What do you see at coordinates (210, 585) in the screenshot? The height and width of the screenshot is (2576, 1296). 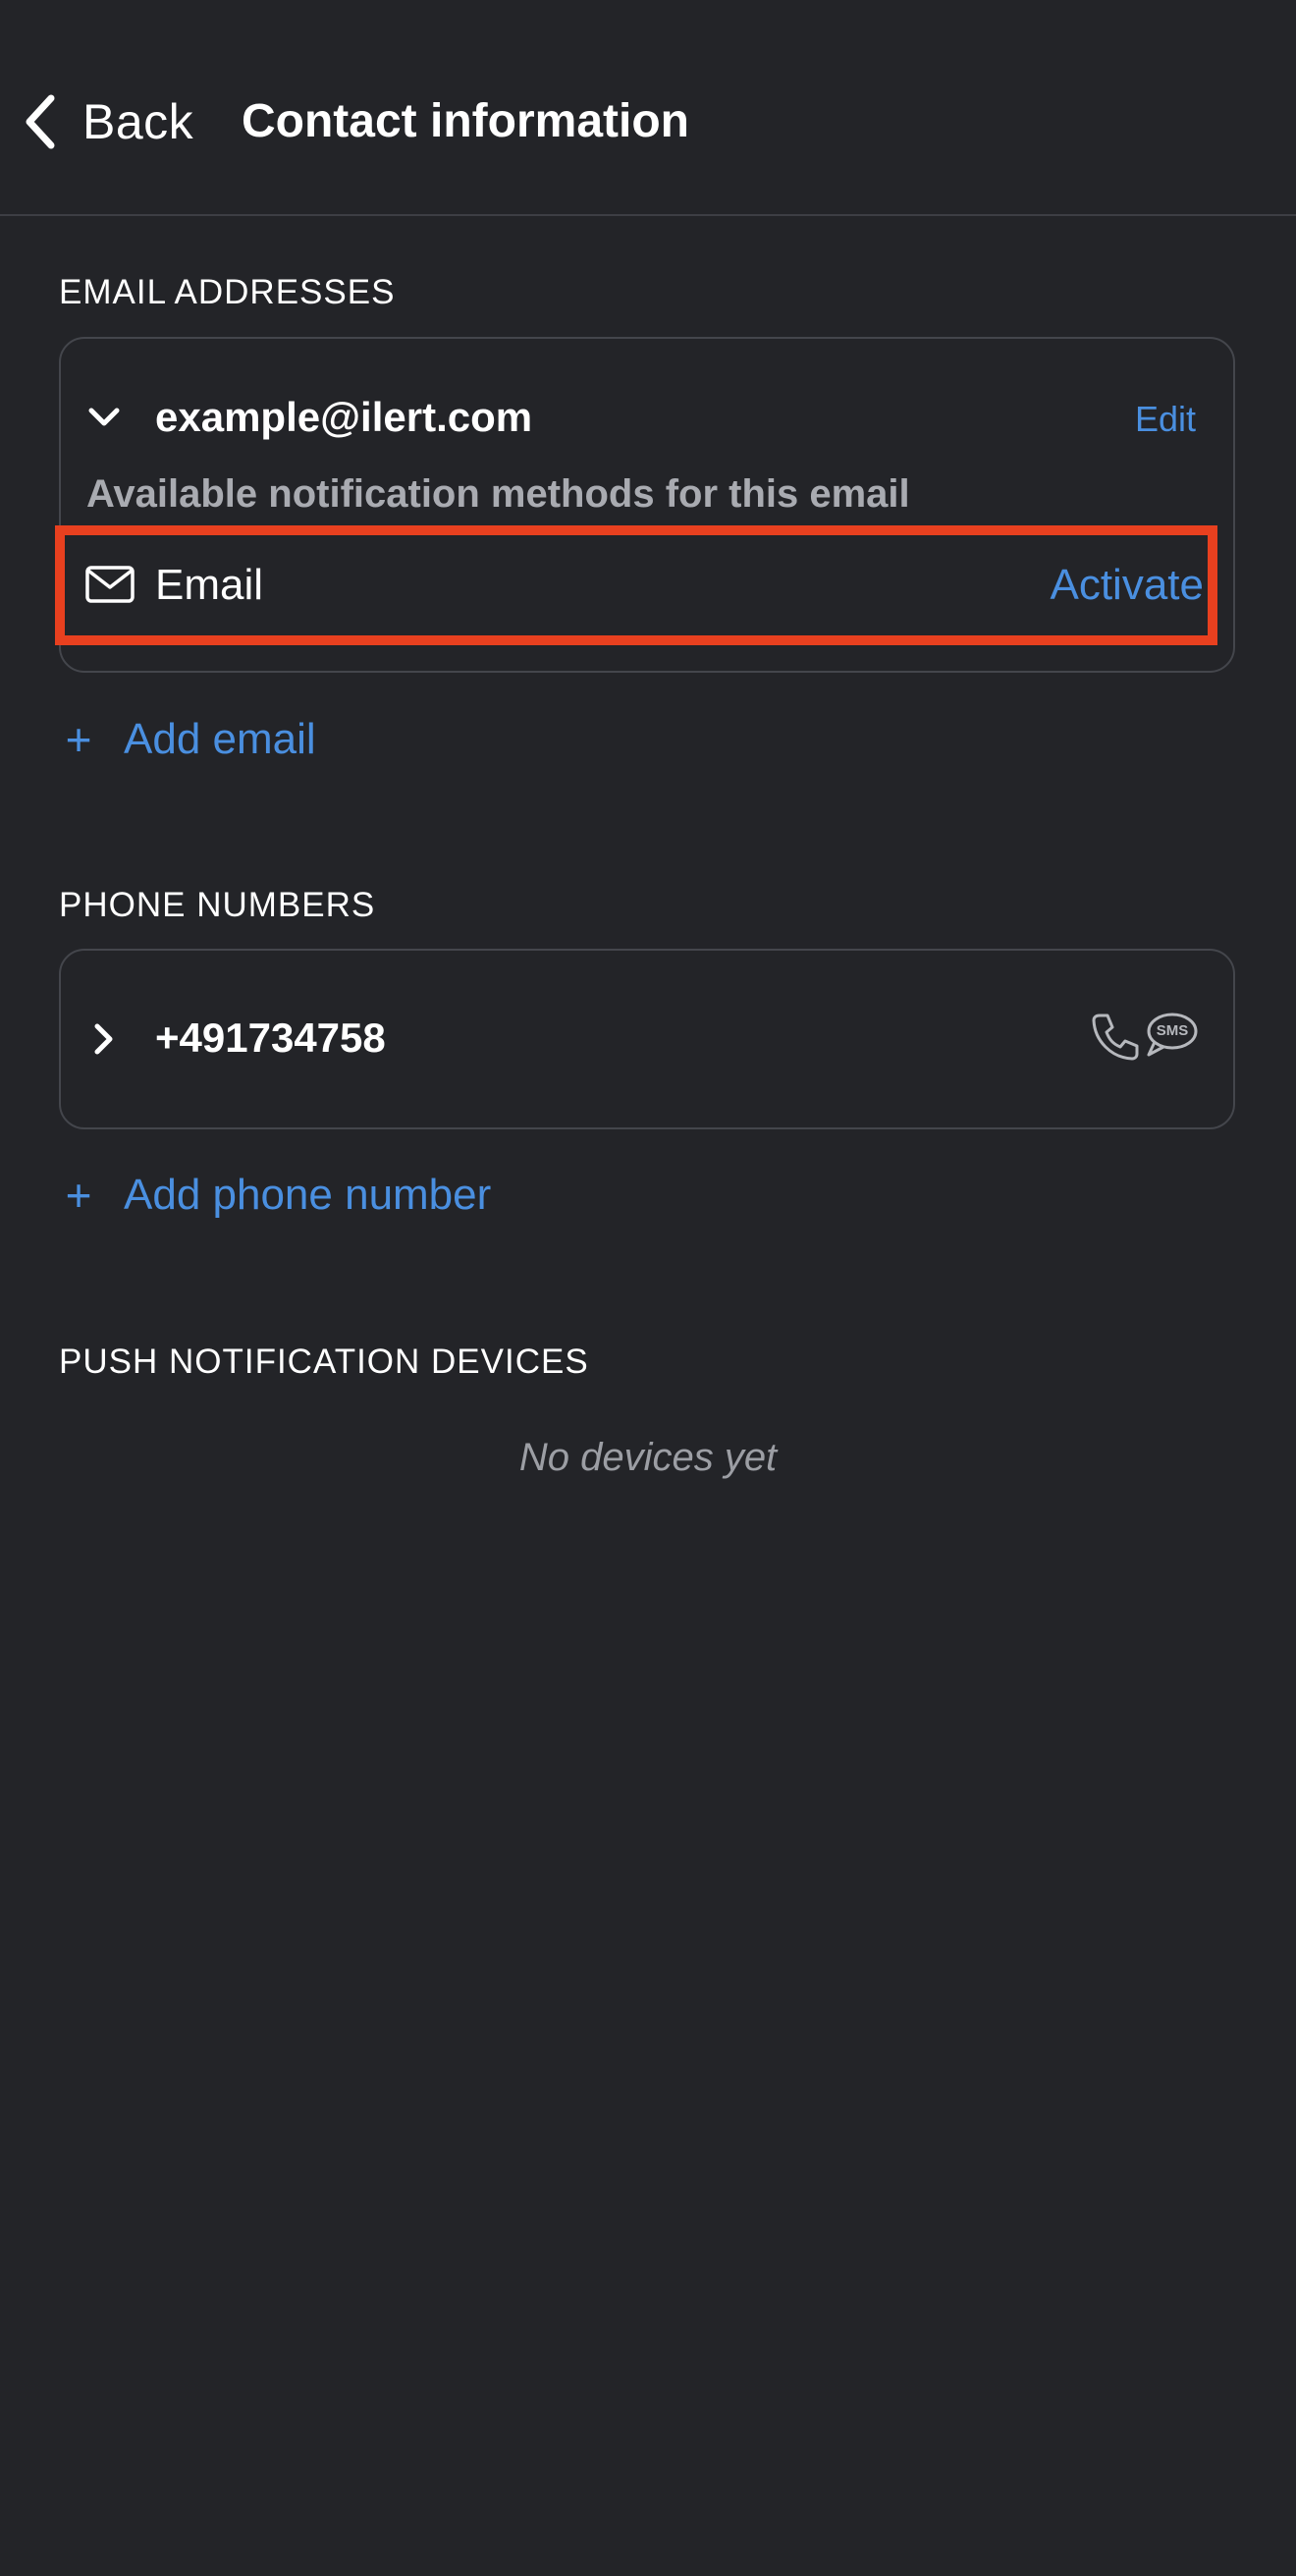 I see `email-method-label: Email` at bounding box center [210, 585].